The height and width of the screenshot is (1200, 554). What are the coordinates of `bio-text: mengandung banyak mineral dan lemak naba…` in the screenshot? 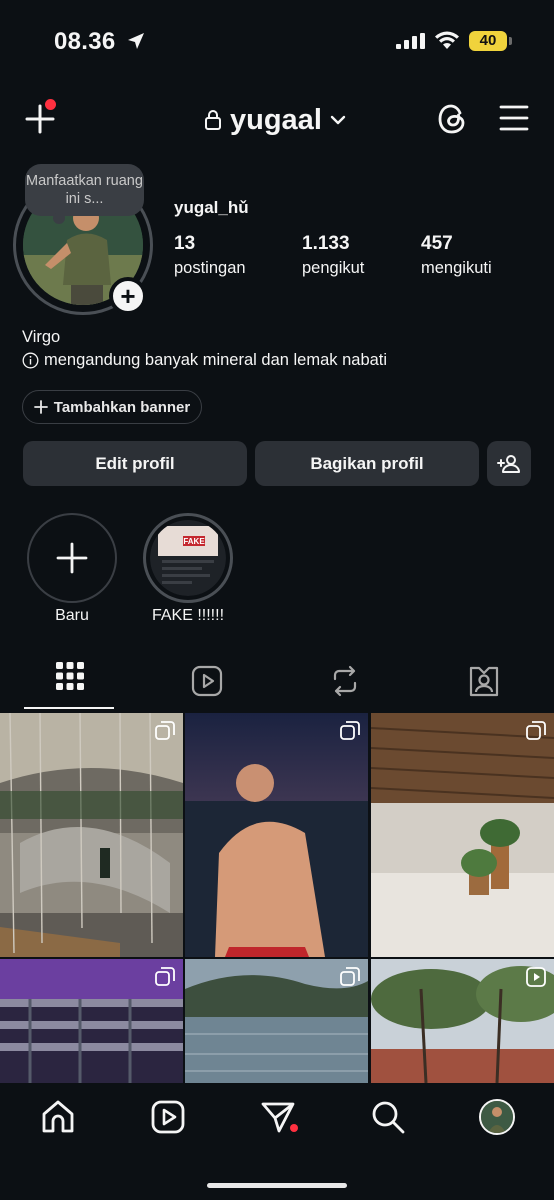 It's located at (216, 360).